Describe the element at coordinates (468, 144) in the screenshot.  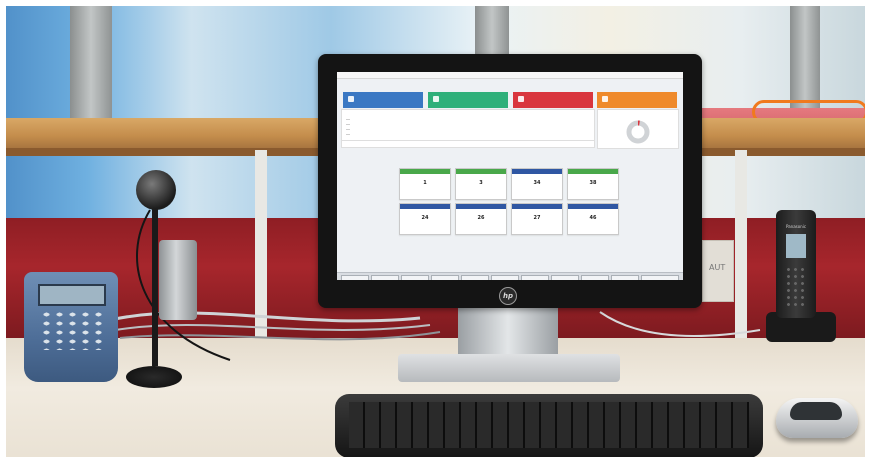
I see `chart-axis-labels` at that location.